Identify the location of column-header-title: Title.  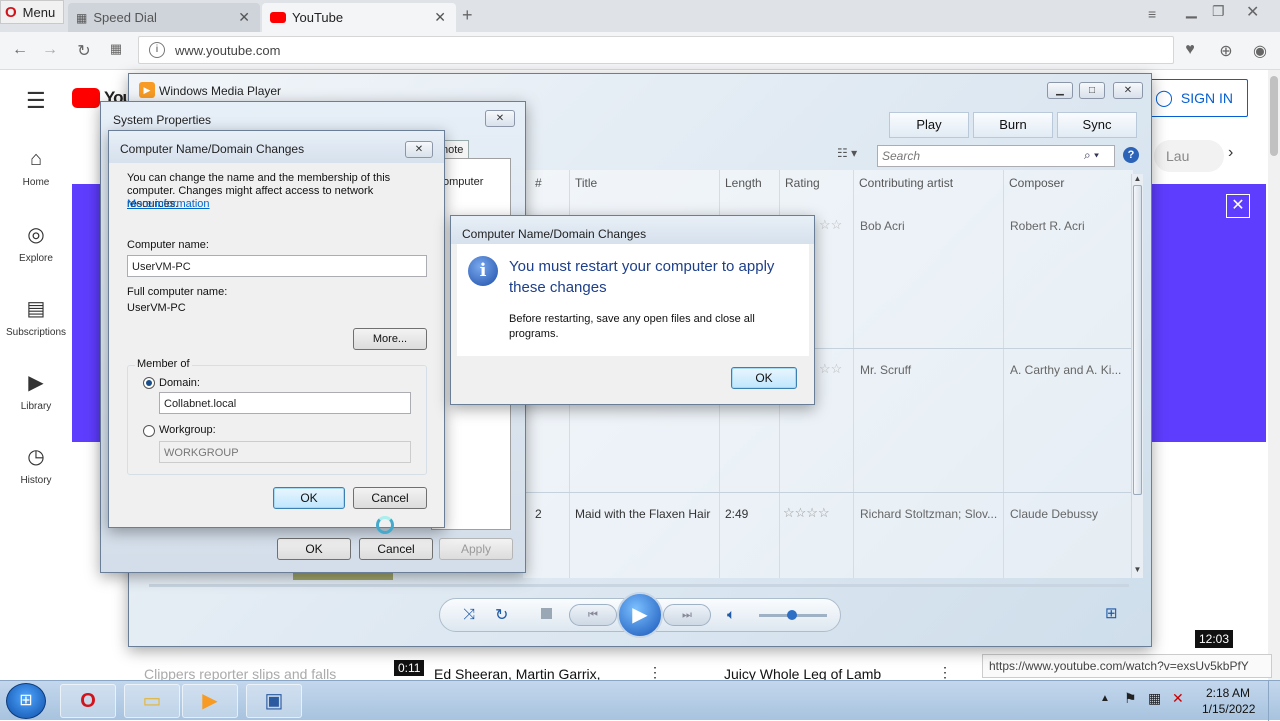
(586, 183).